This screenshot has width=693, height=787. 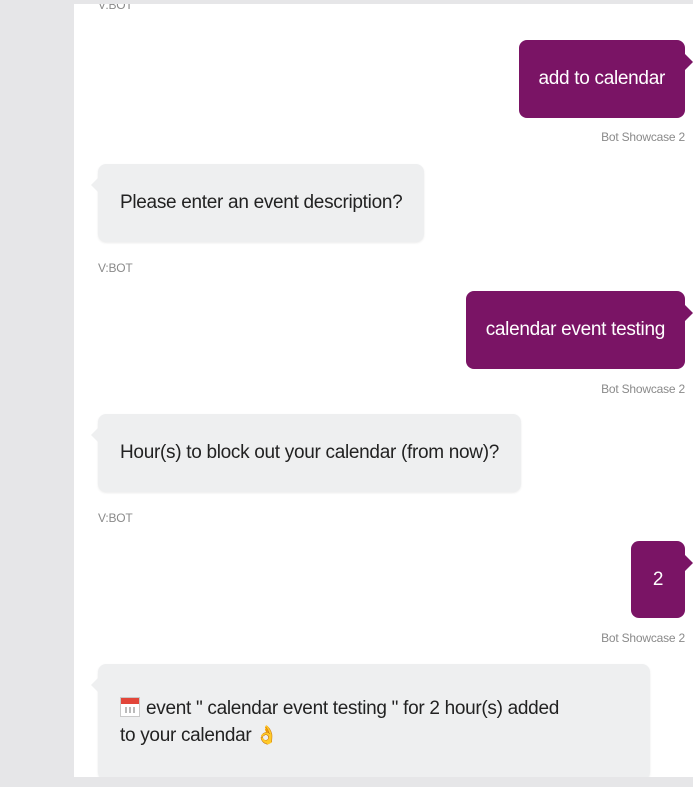 I want to click on user-message-text: calendar event testing, so click(x=575, y=329).